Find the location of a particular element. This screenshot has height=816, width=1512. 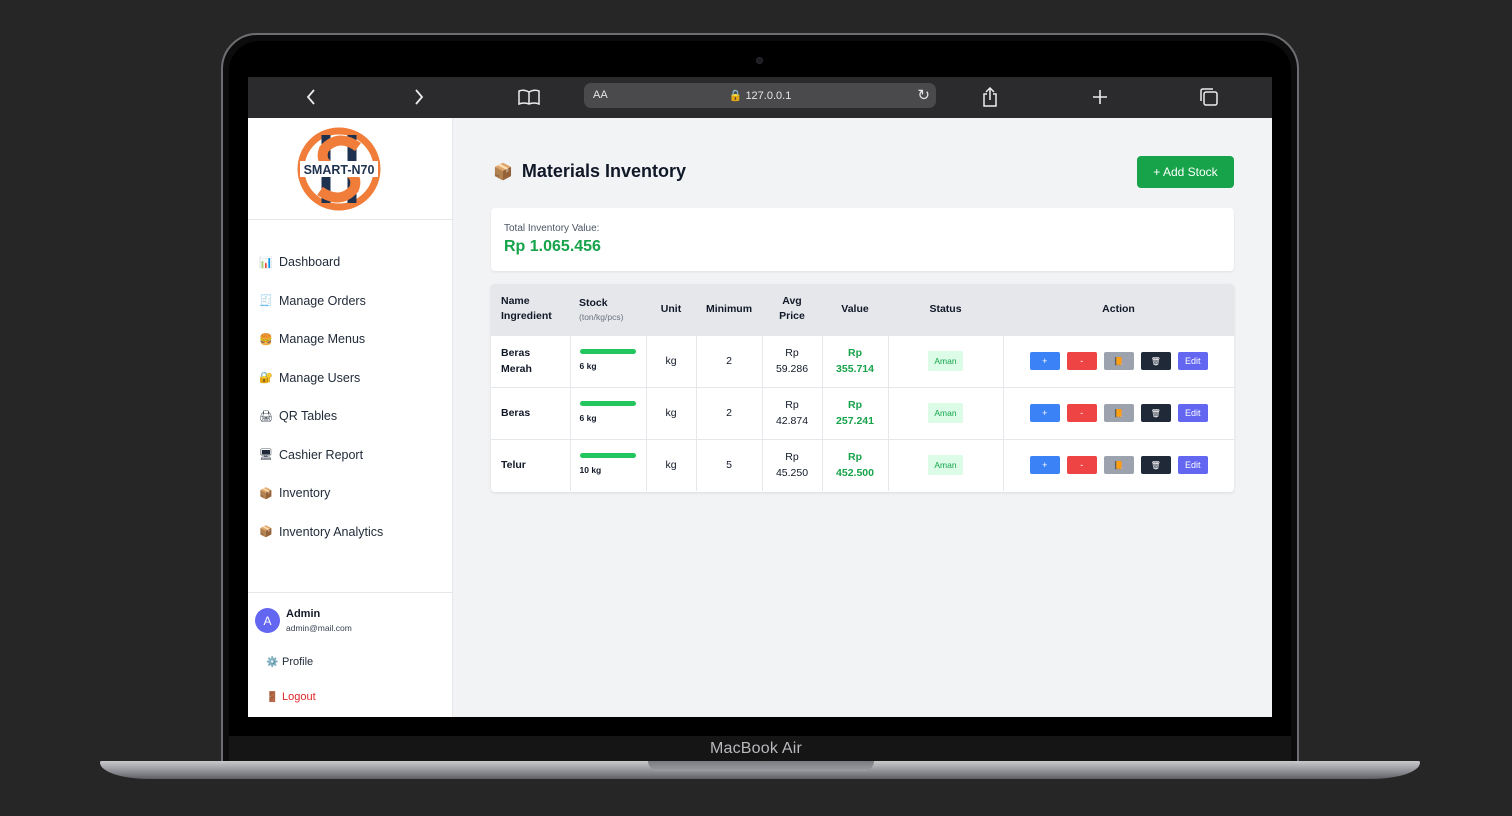

bookmarks-button is located at coordinates (529, 97).